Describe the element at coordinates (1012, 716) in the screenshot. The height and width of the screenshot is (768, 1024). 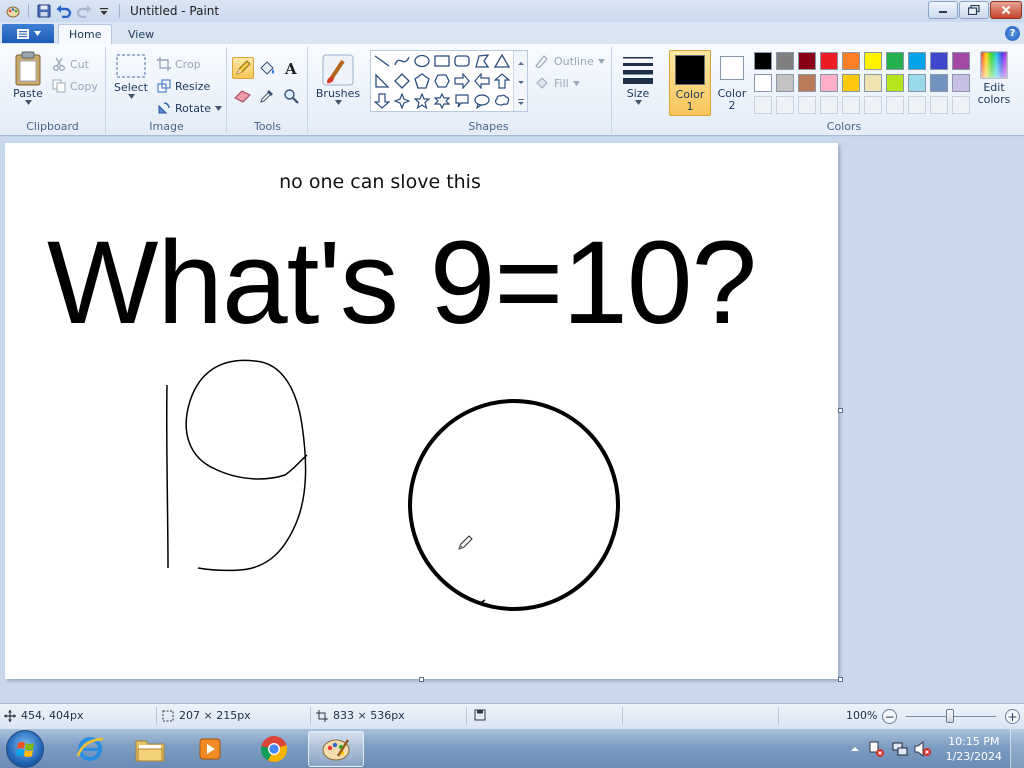
I see `zoom-in-button: +` at that location.